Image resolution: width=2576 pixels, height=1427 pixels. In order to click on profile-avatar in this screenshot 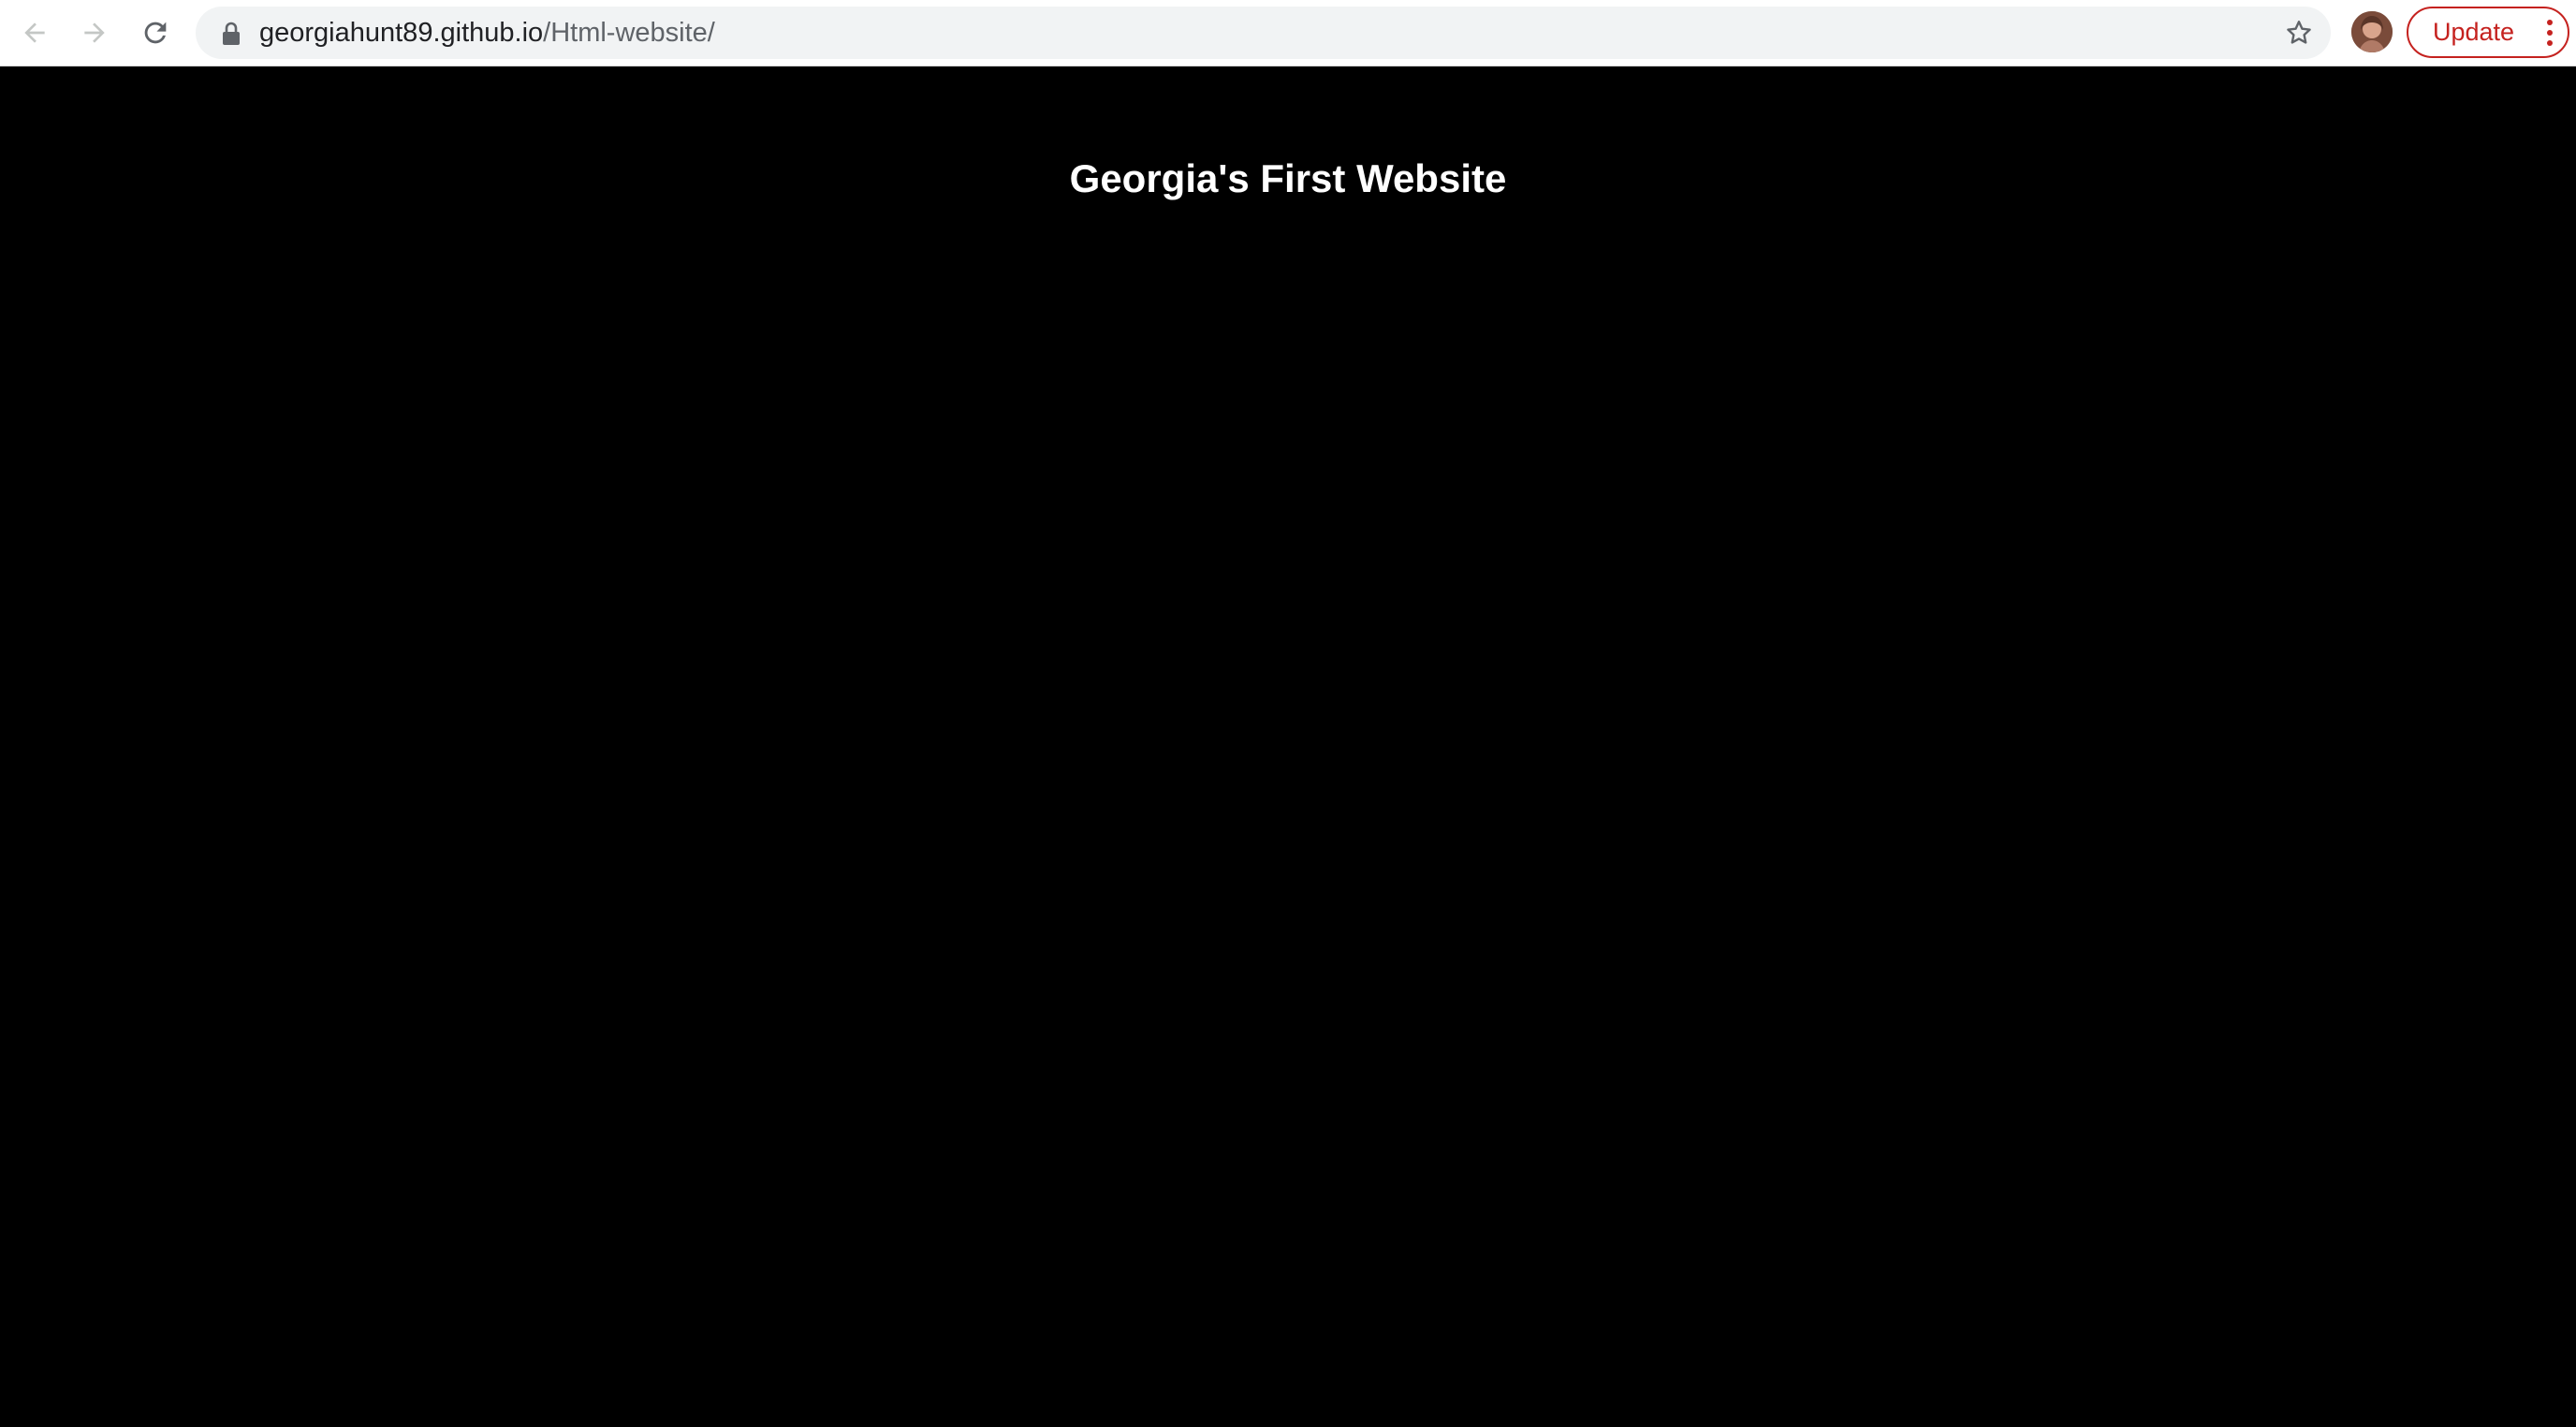, I will do `click(2372, 31)`.